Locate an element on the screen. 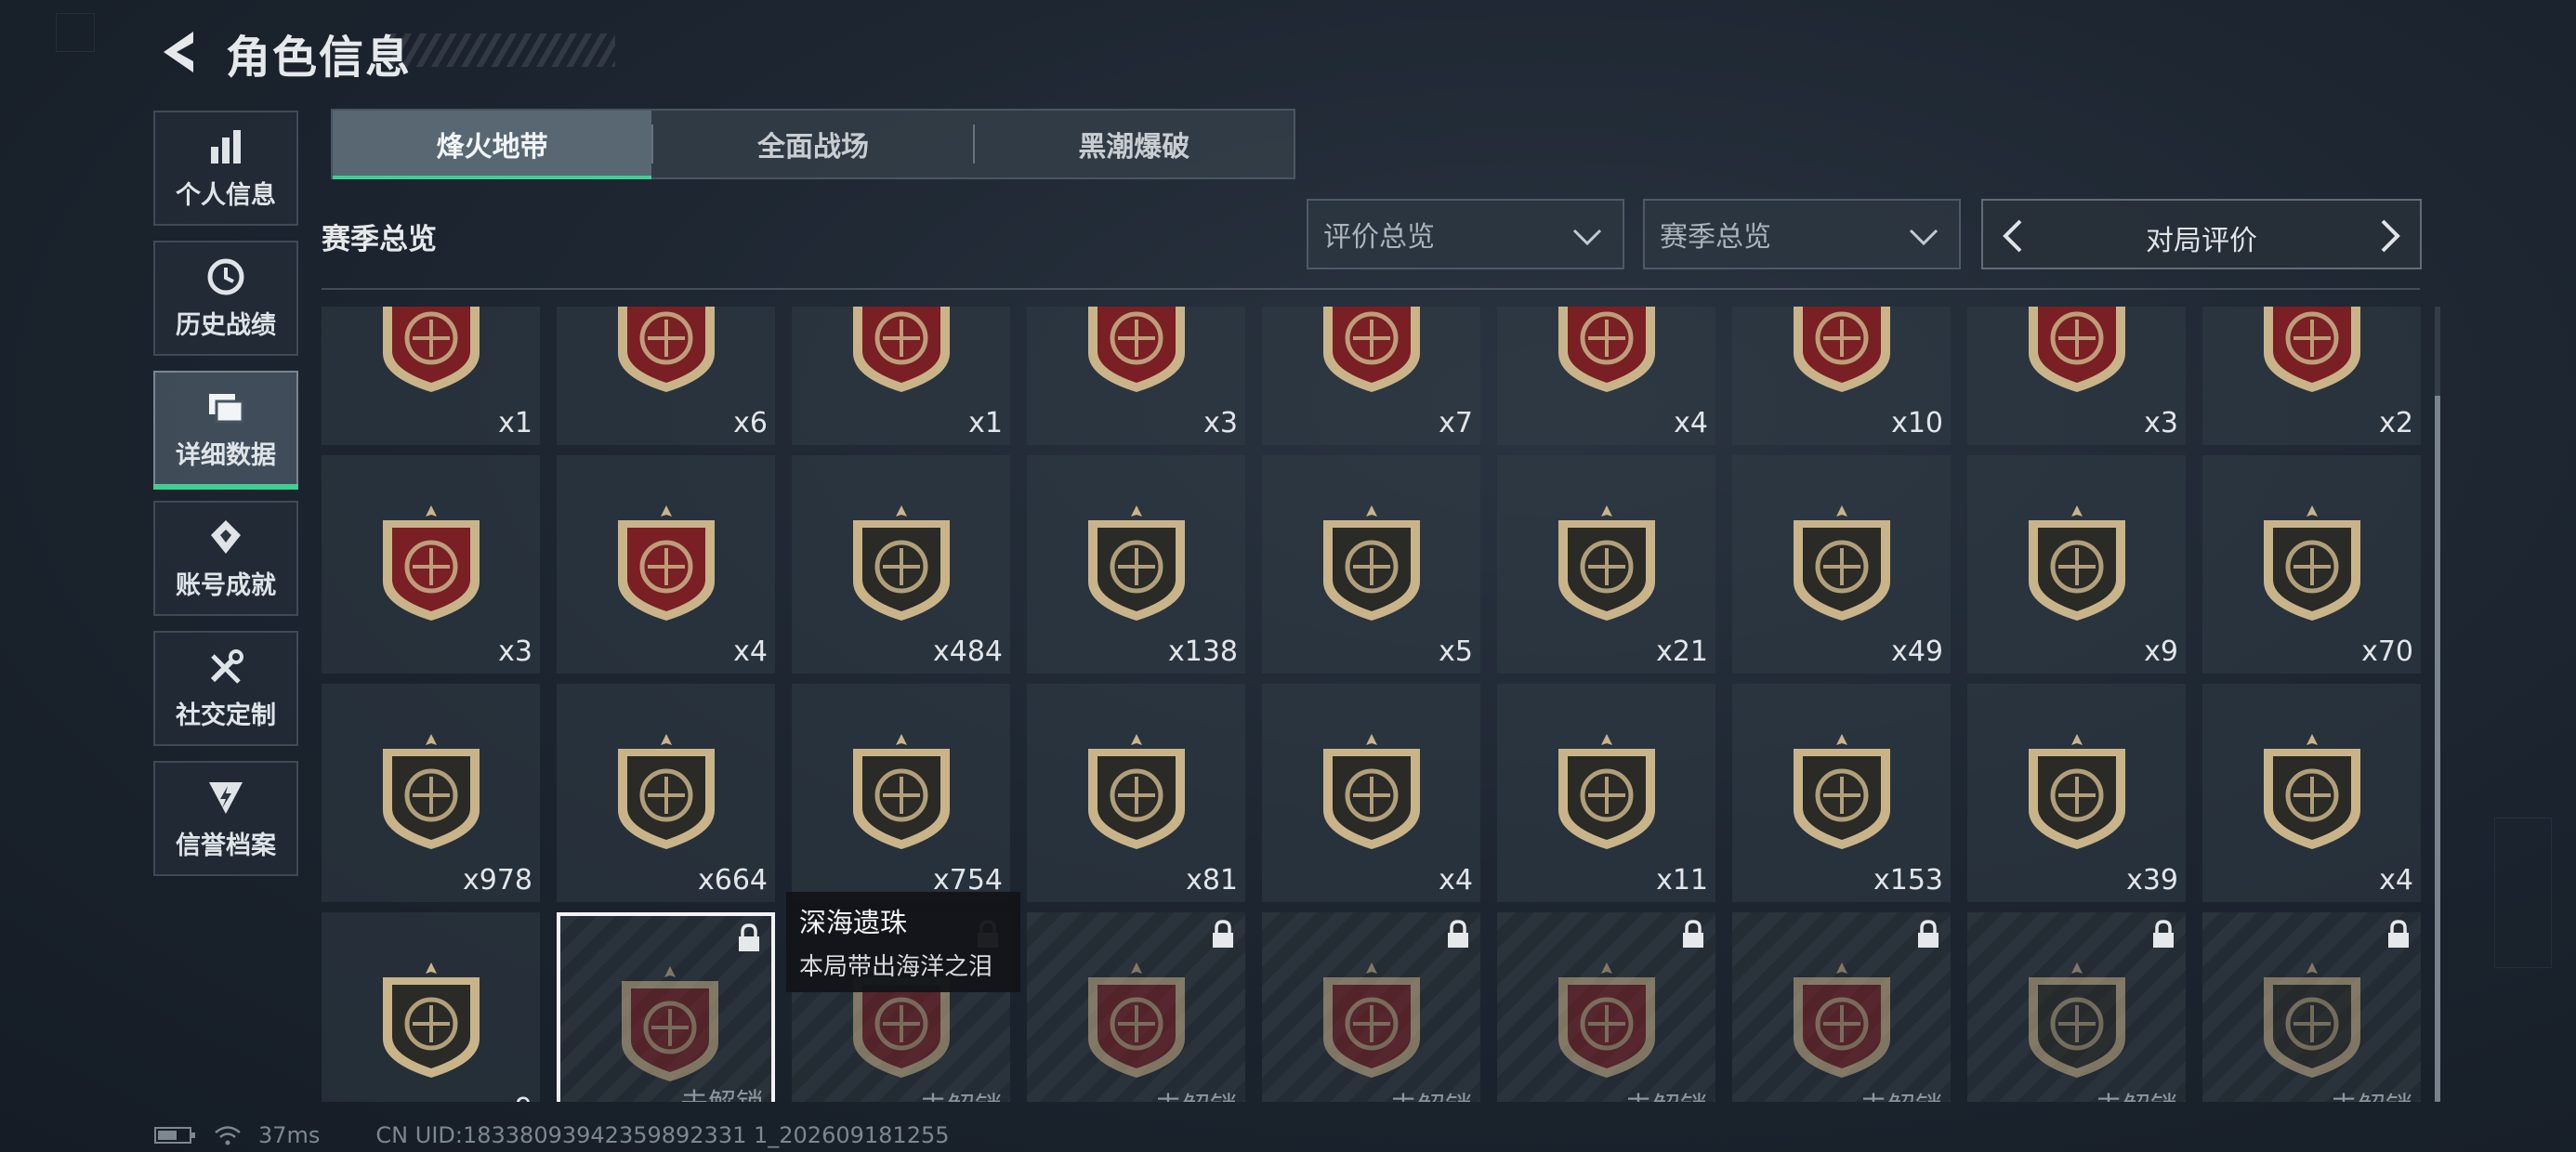 The width and height of the screenshot is (2576, 1152). mask-badge-icon is located at coordinates (1842, 791).